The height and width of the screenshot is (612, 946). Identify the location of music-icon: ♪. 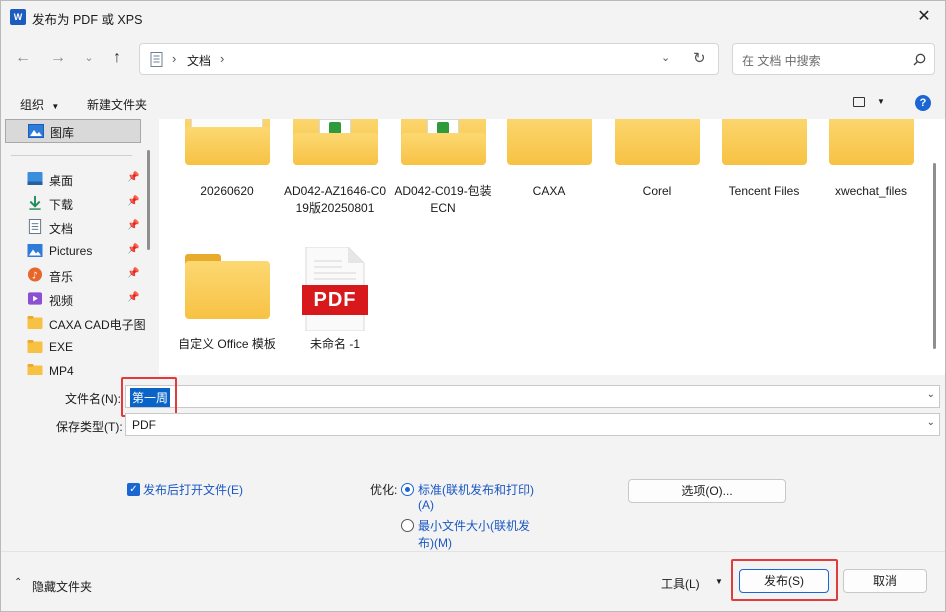
(35, 274).